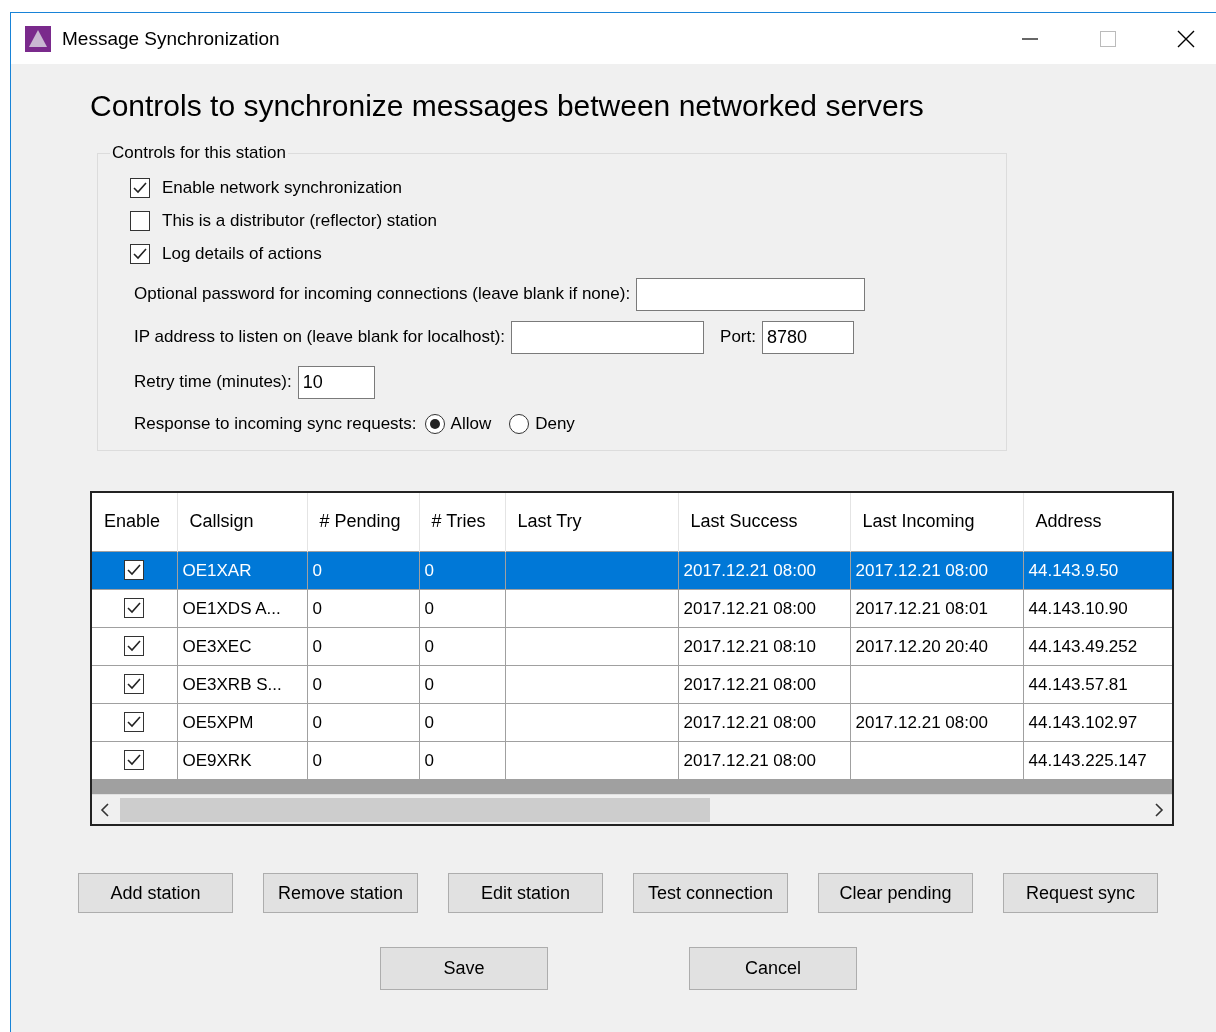 The height and width of the screenshot is (1032, 1216). What do you see at coordinates (217, 646) in the screenshot?
I see `table-cell: OE3XEC` at bounding box center [217, 646].